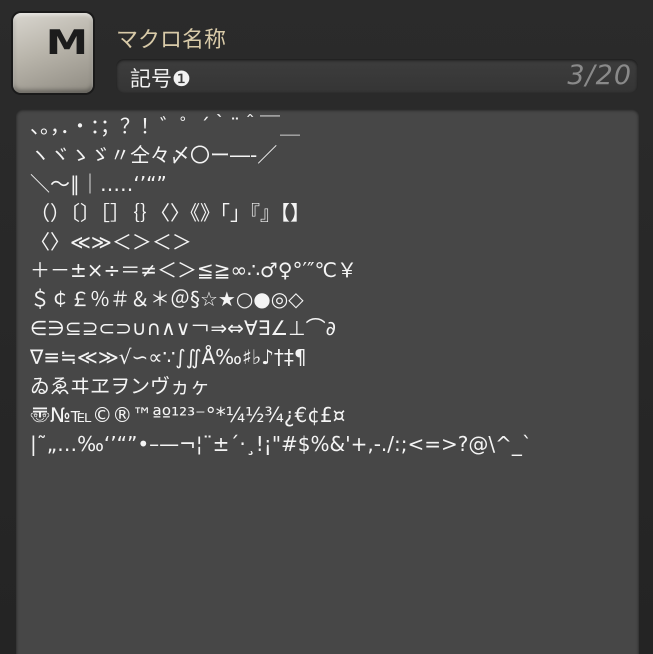 Image resolution: width=653 pixels, height=654 pixels. Describe the element at coordinates (160, 79) in the screenshot. I see `macro-title-value: 記号❶` at that location.